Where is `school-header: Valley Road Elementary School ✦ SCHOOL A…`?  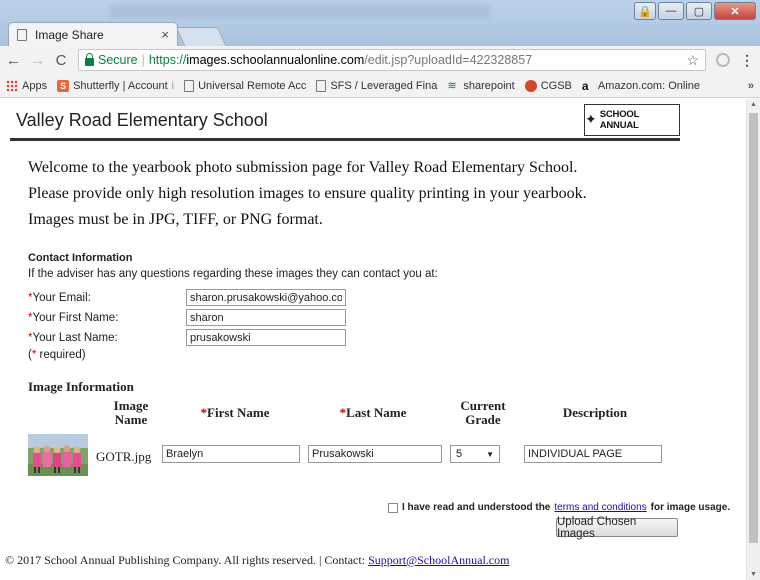 school-header: Valley Road Elementary School ✦ SCHOOL A… is located at coordinates (345, 120).